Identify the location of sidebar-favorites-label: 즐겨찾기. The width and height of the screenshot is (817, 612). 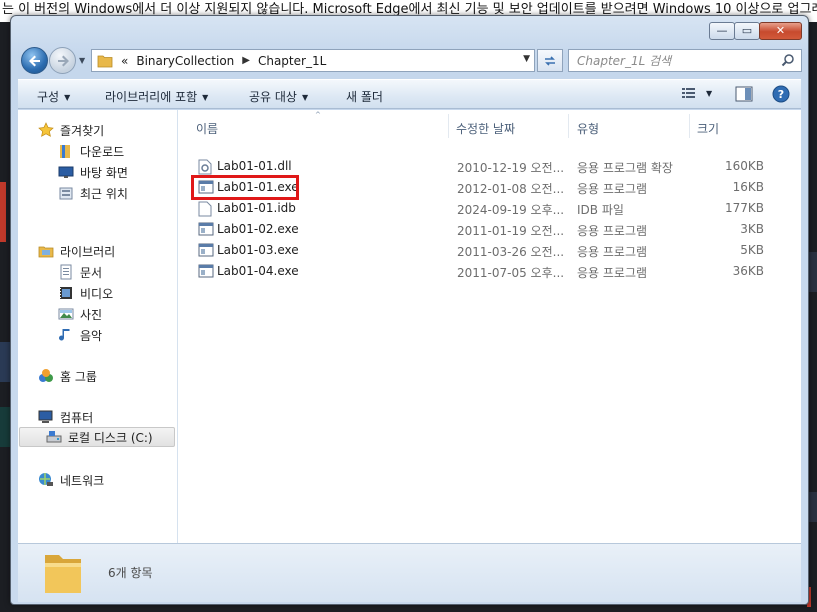
(82, 130).